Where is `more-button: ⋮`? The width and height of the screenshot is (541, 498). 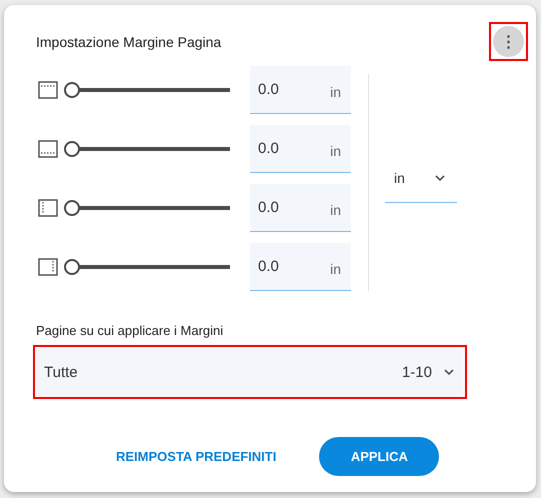
more-button: ⋮ is located at coordinates (508, 41).